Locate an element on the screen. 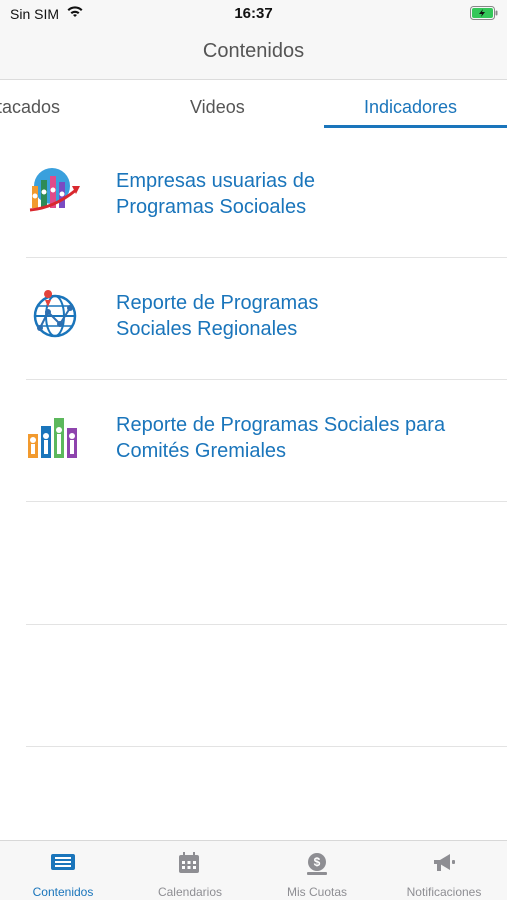 This screenshot has width=507, height=900. money-icon: $ is located at coordinates (317, 864).